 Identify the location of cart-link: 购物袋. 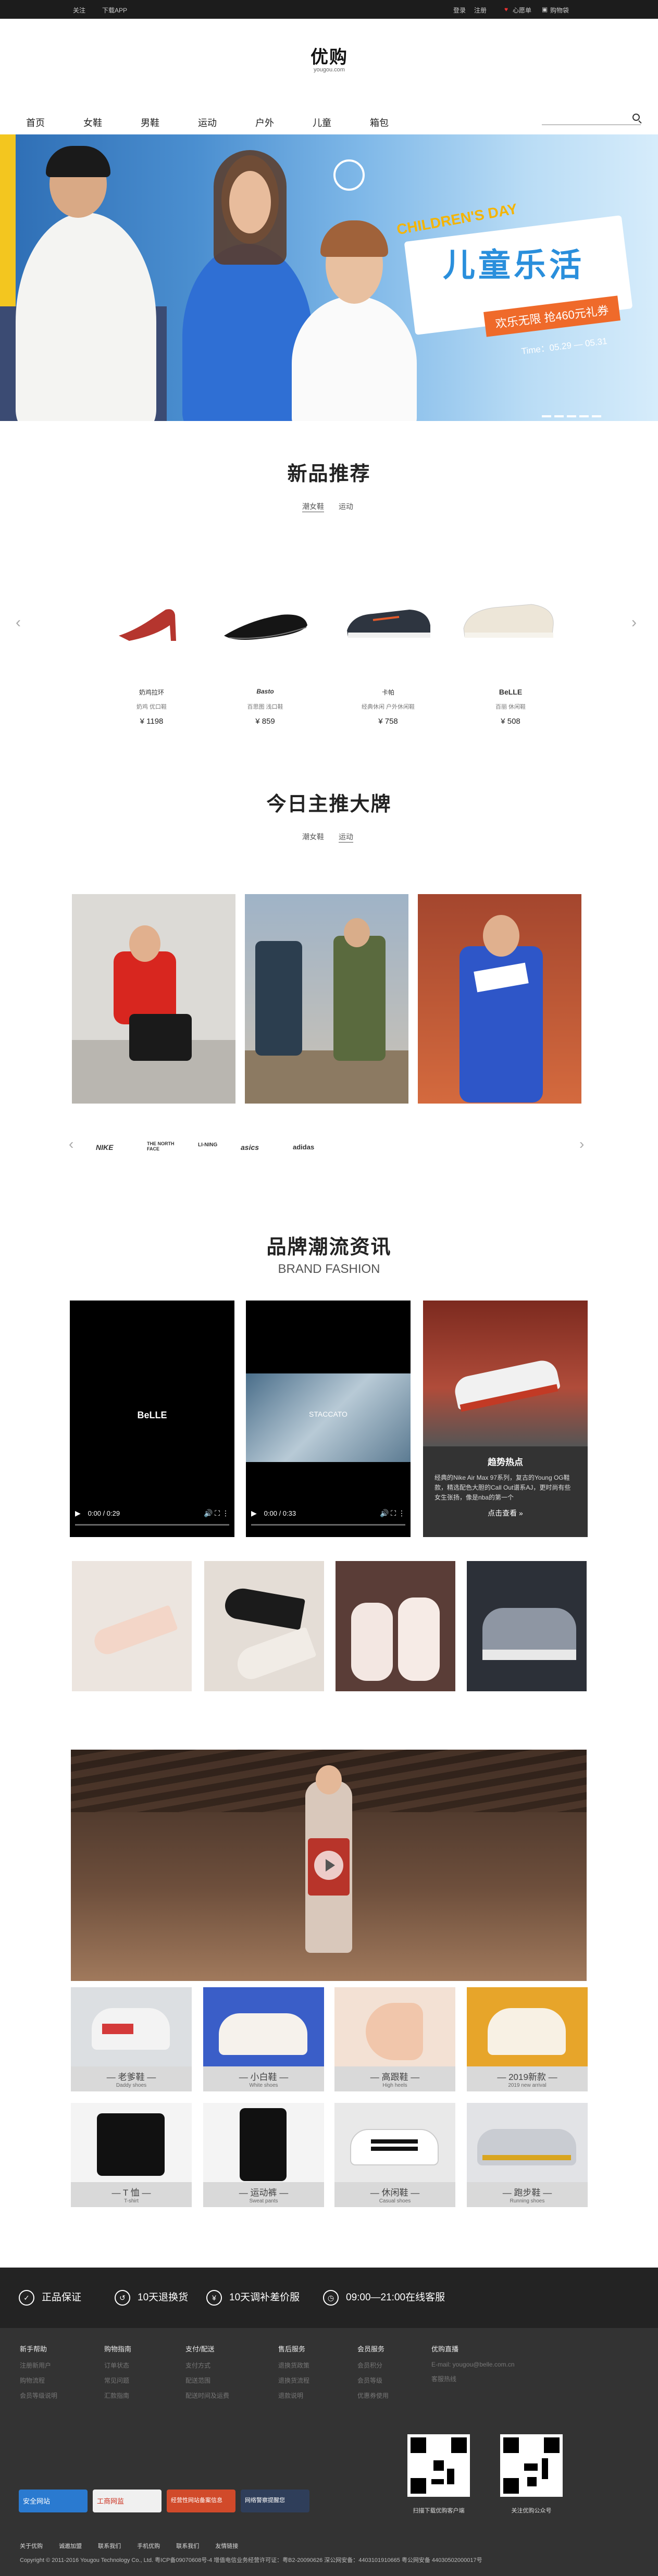
(559, 10).